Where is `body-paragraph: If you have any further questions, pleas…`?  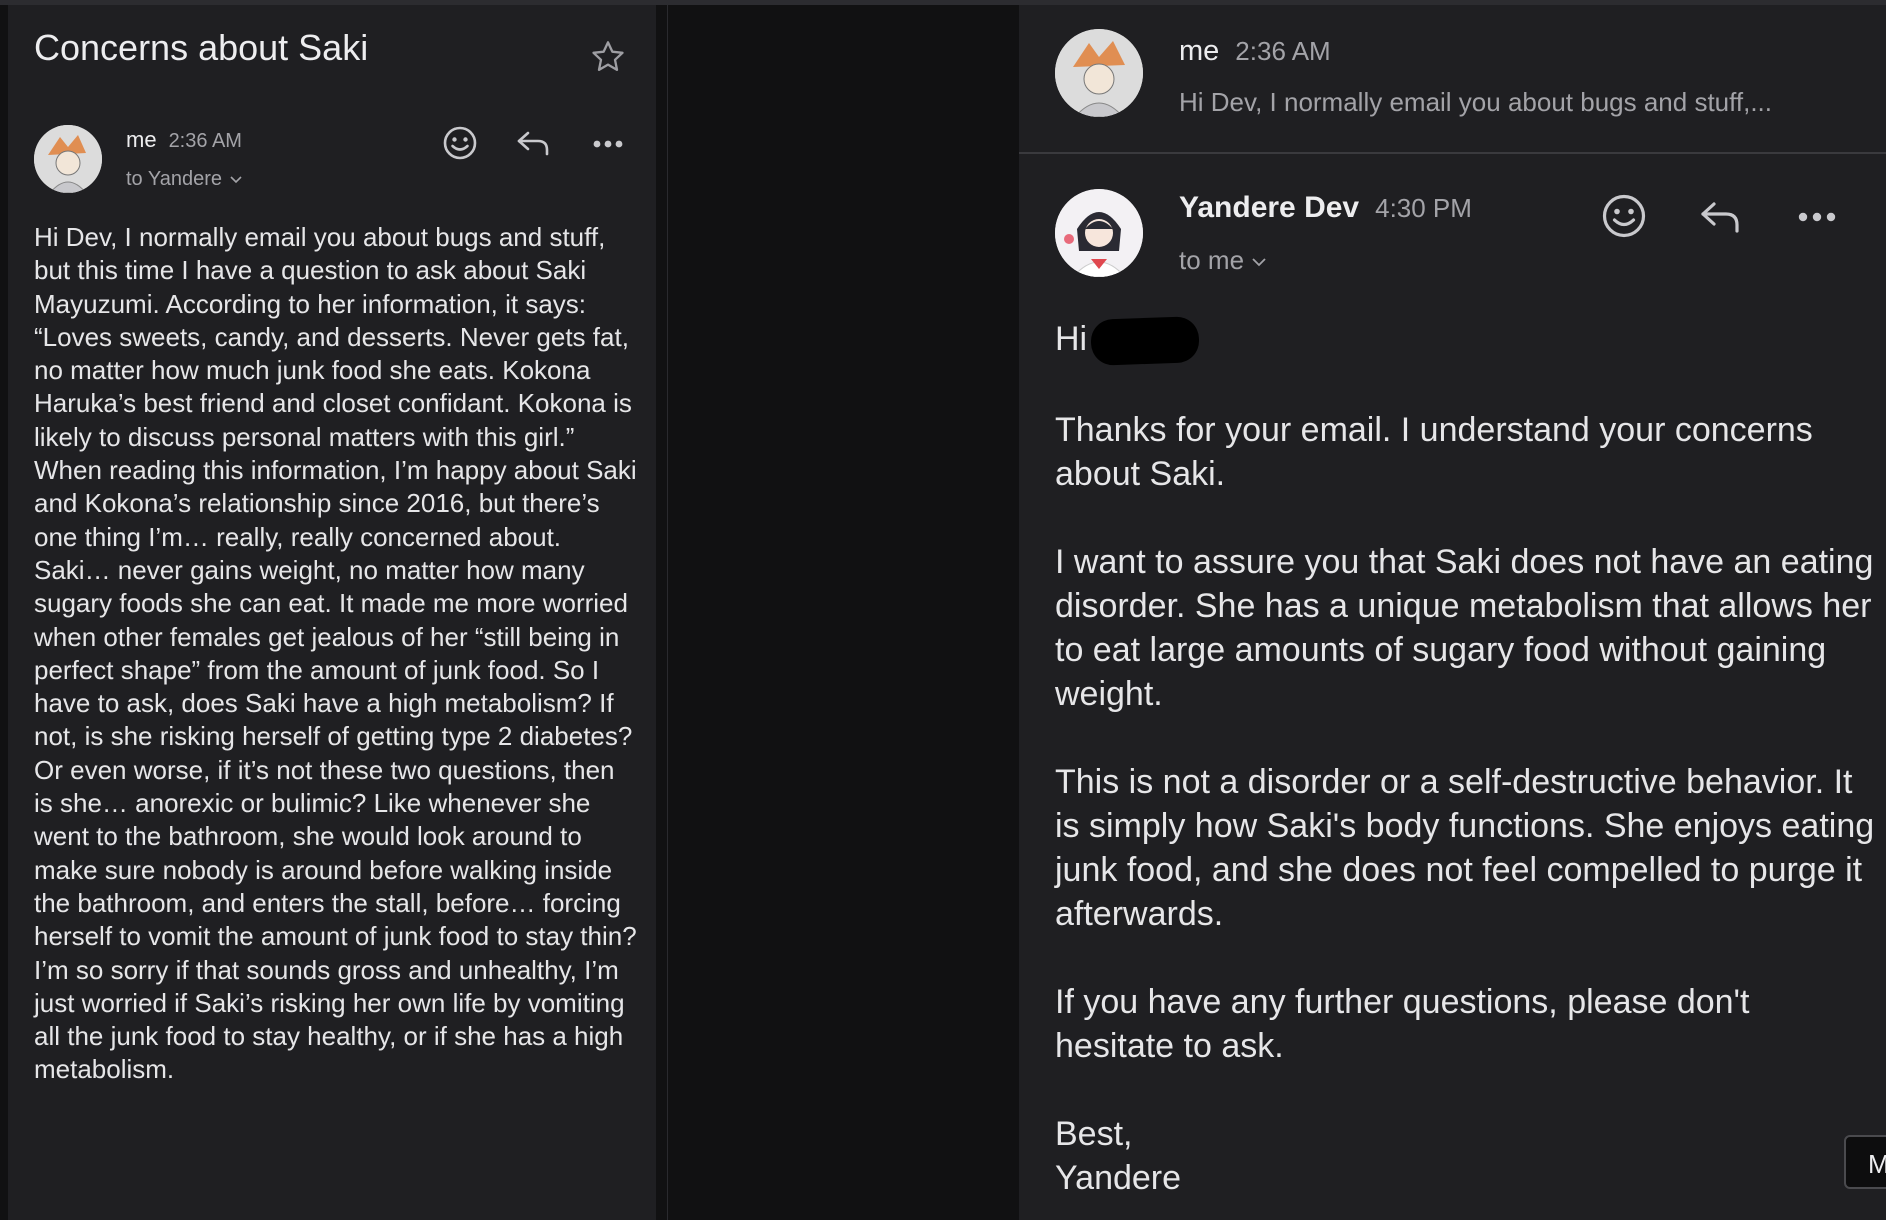 body-paragraph: If you have any further questions, pleas… is located at coordinates (1402, 1024).